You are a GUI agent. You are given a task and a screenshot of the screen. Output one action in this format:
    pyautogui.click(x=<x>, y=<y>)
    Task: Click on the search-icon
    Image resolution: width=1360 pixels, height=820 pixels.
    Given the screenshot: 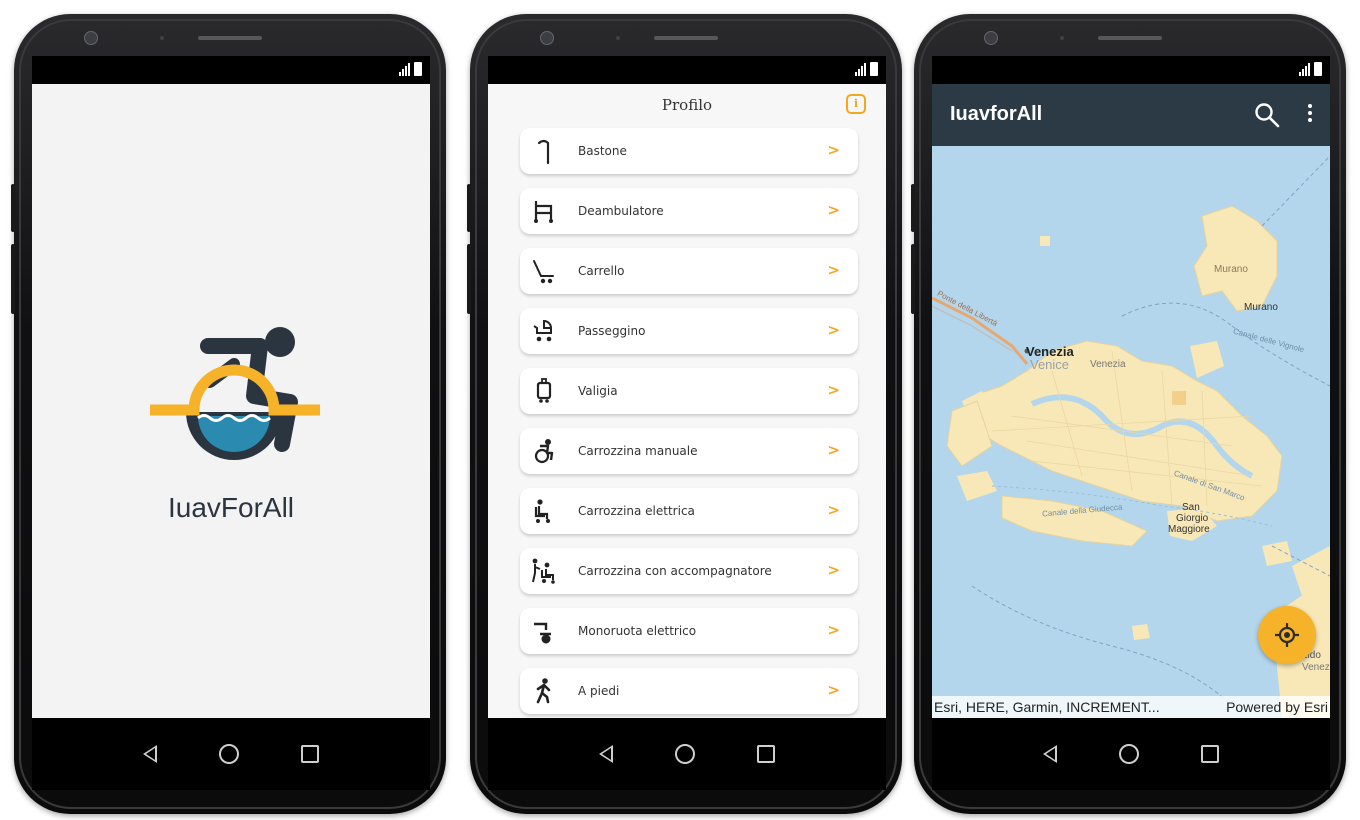 What is the action you would take?
    pyautogui.click(x=1267, y=115)
    